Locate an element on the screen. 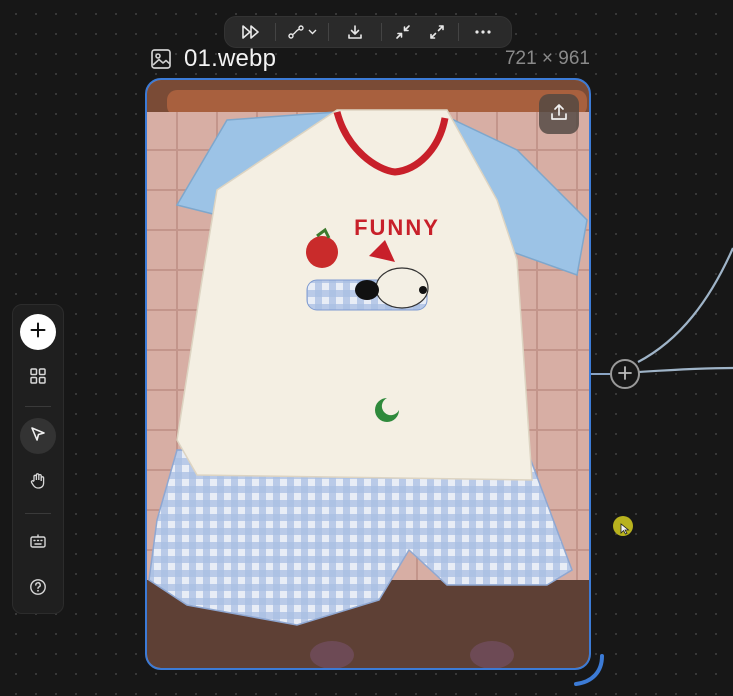 This screenshot has height=696, width=733. chevron-down-icon is located at coordinates (312, 32).